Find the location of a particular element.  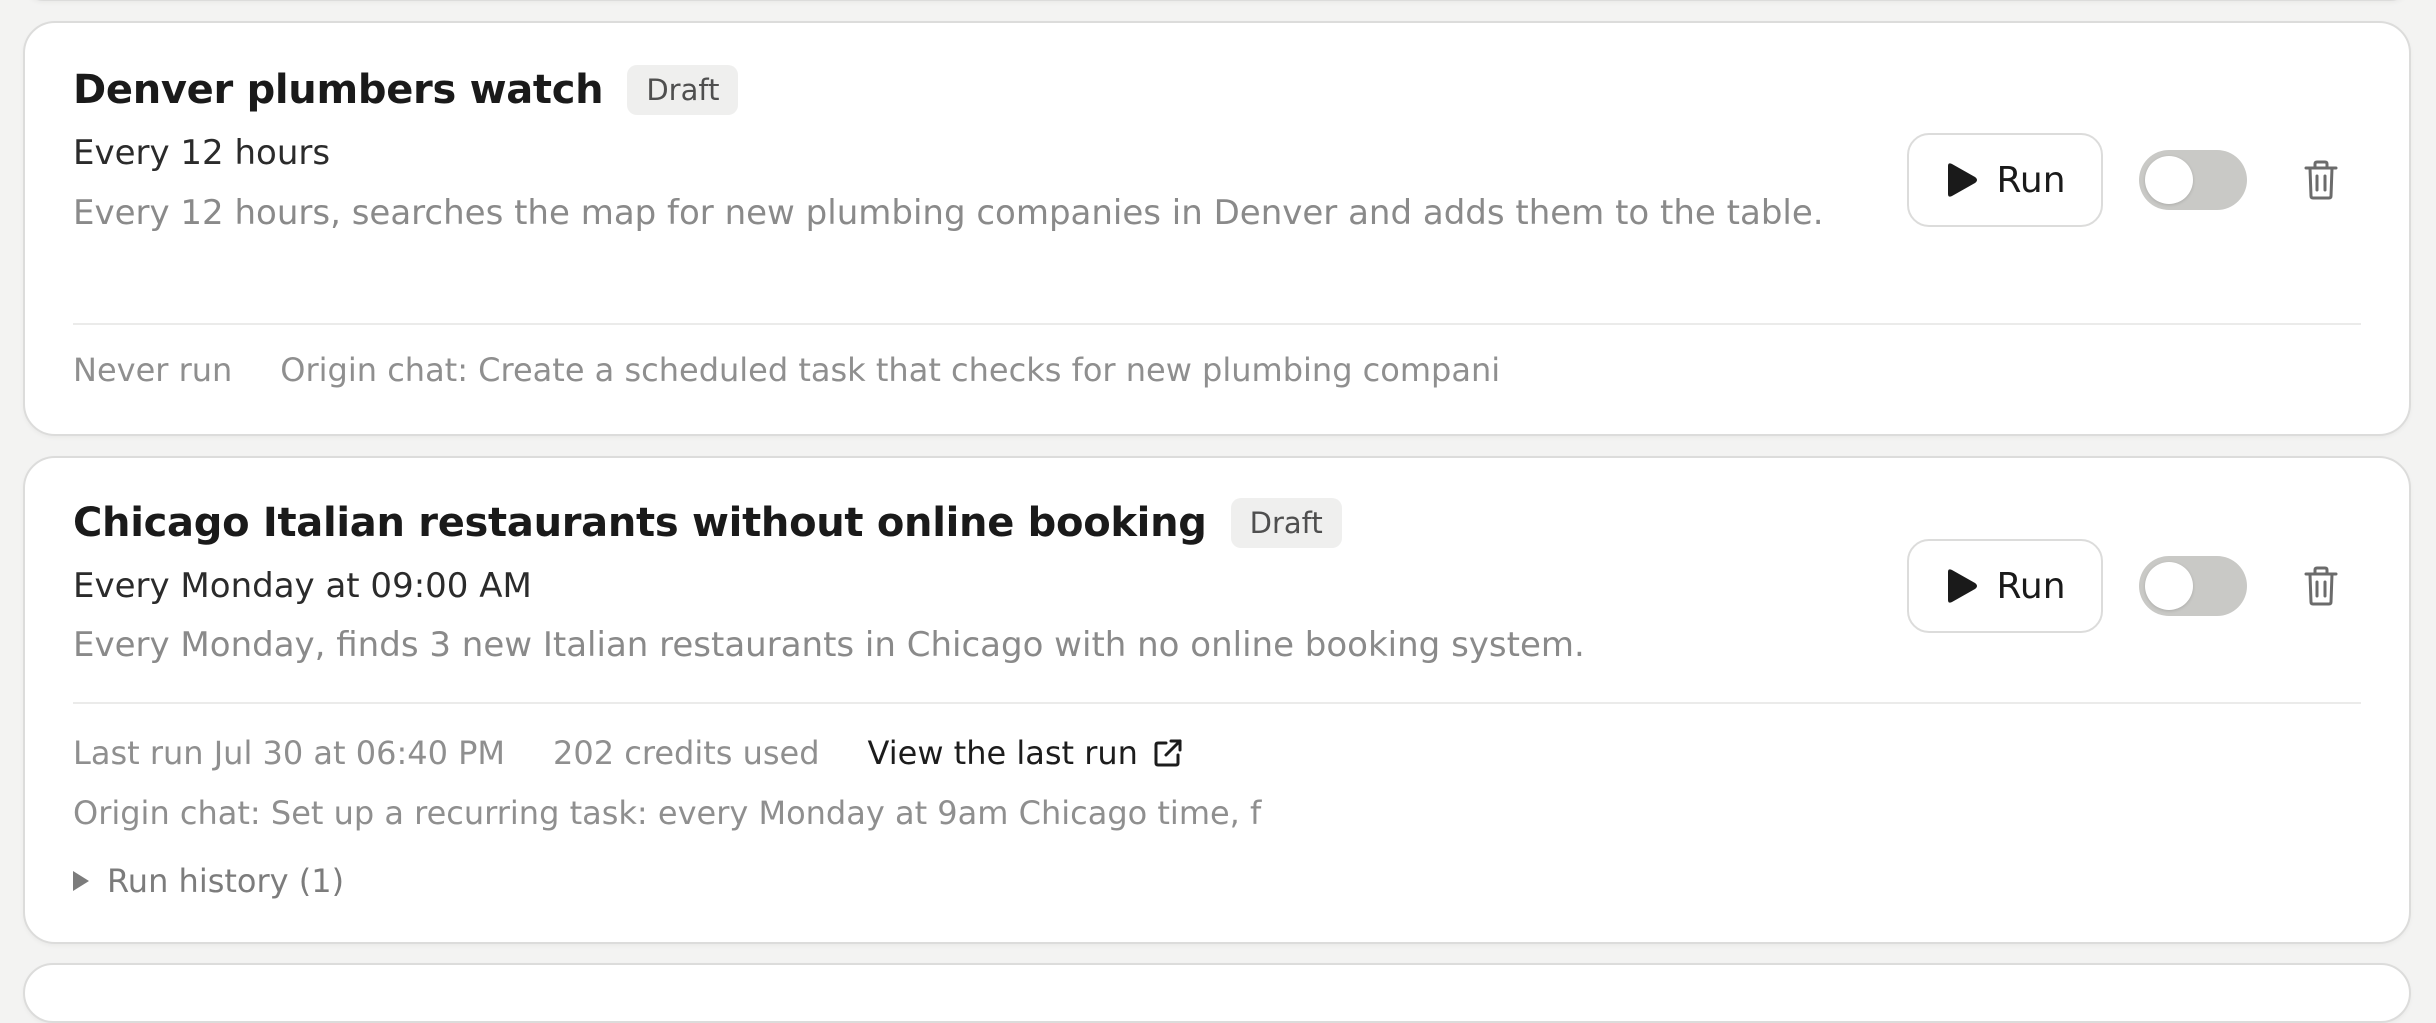

task-card-previous is located at coordinates (1217, 0).